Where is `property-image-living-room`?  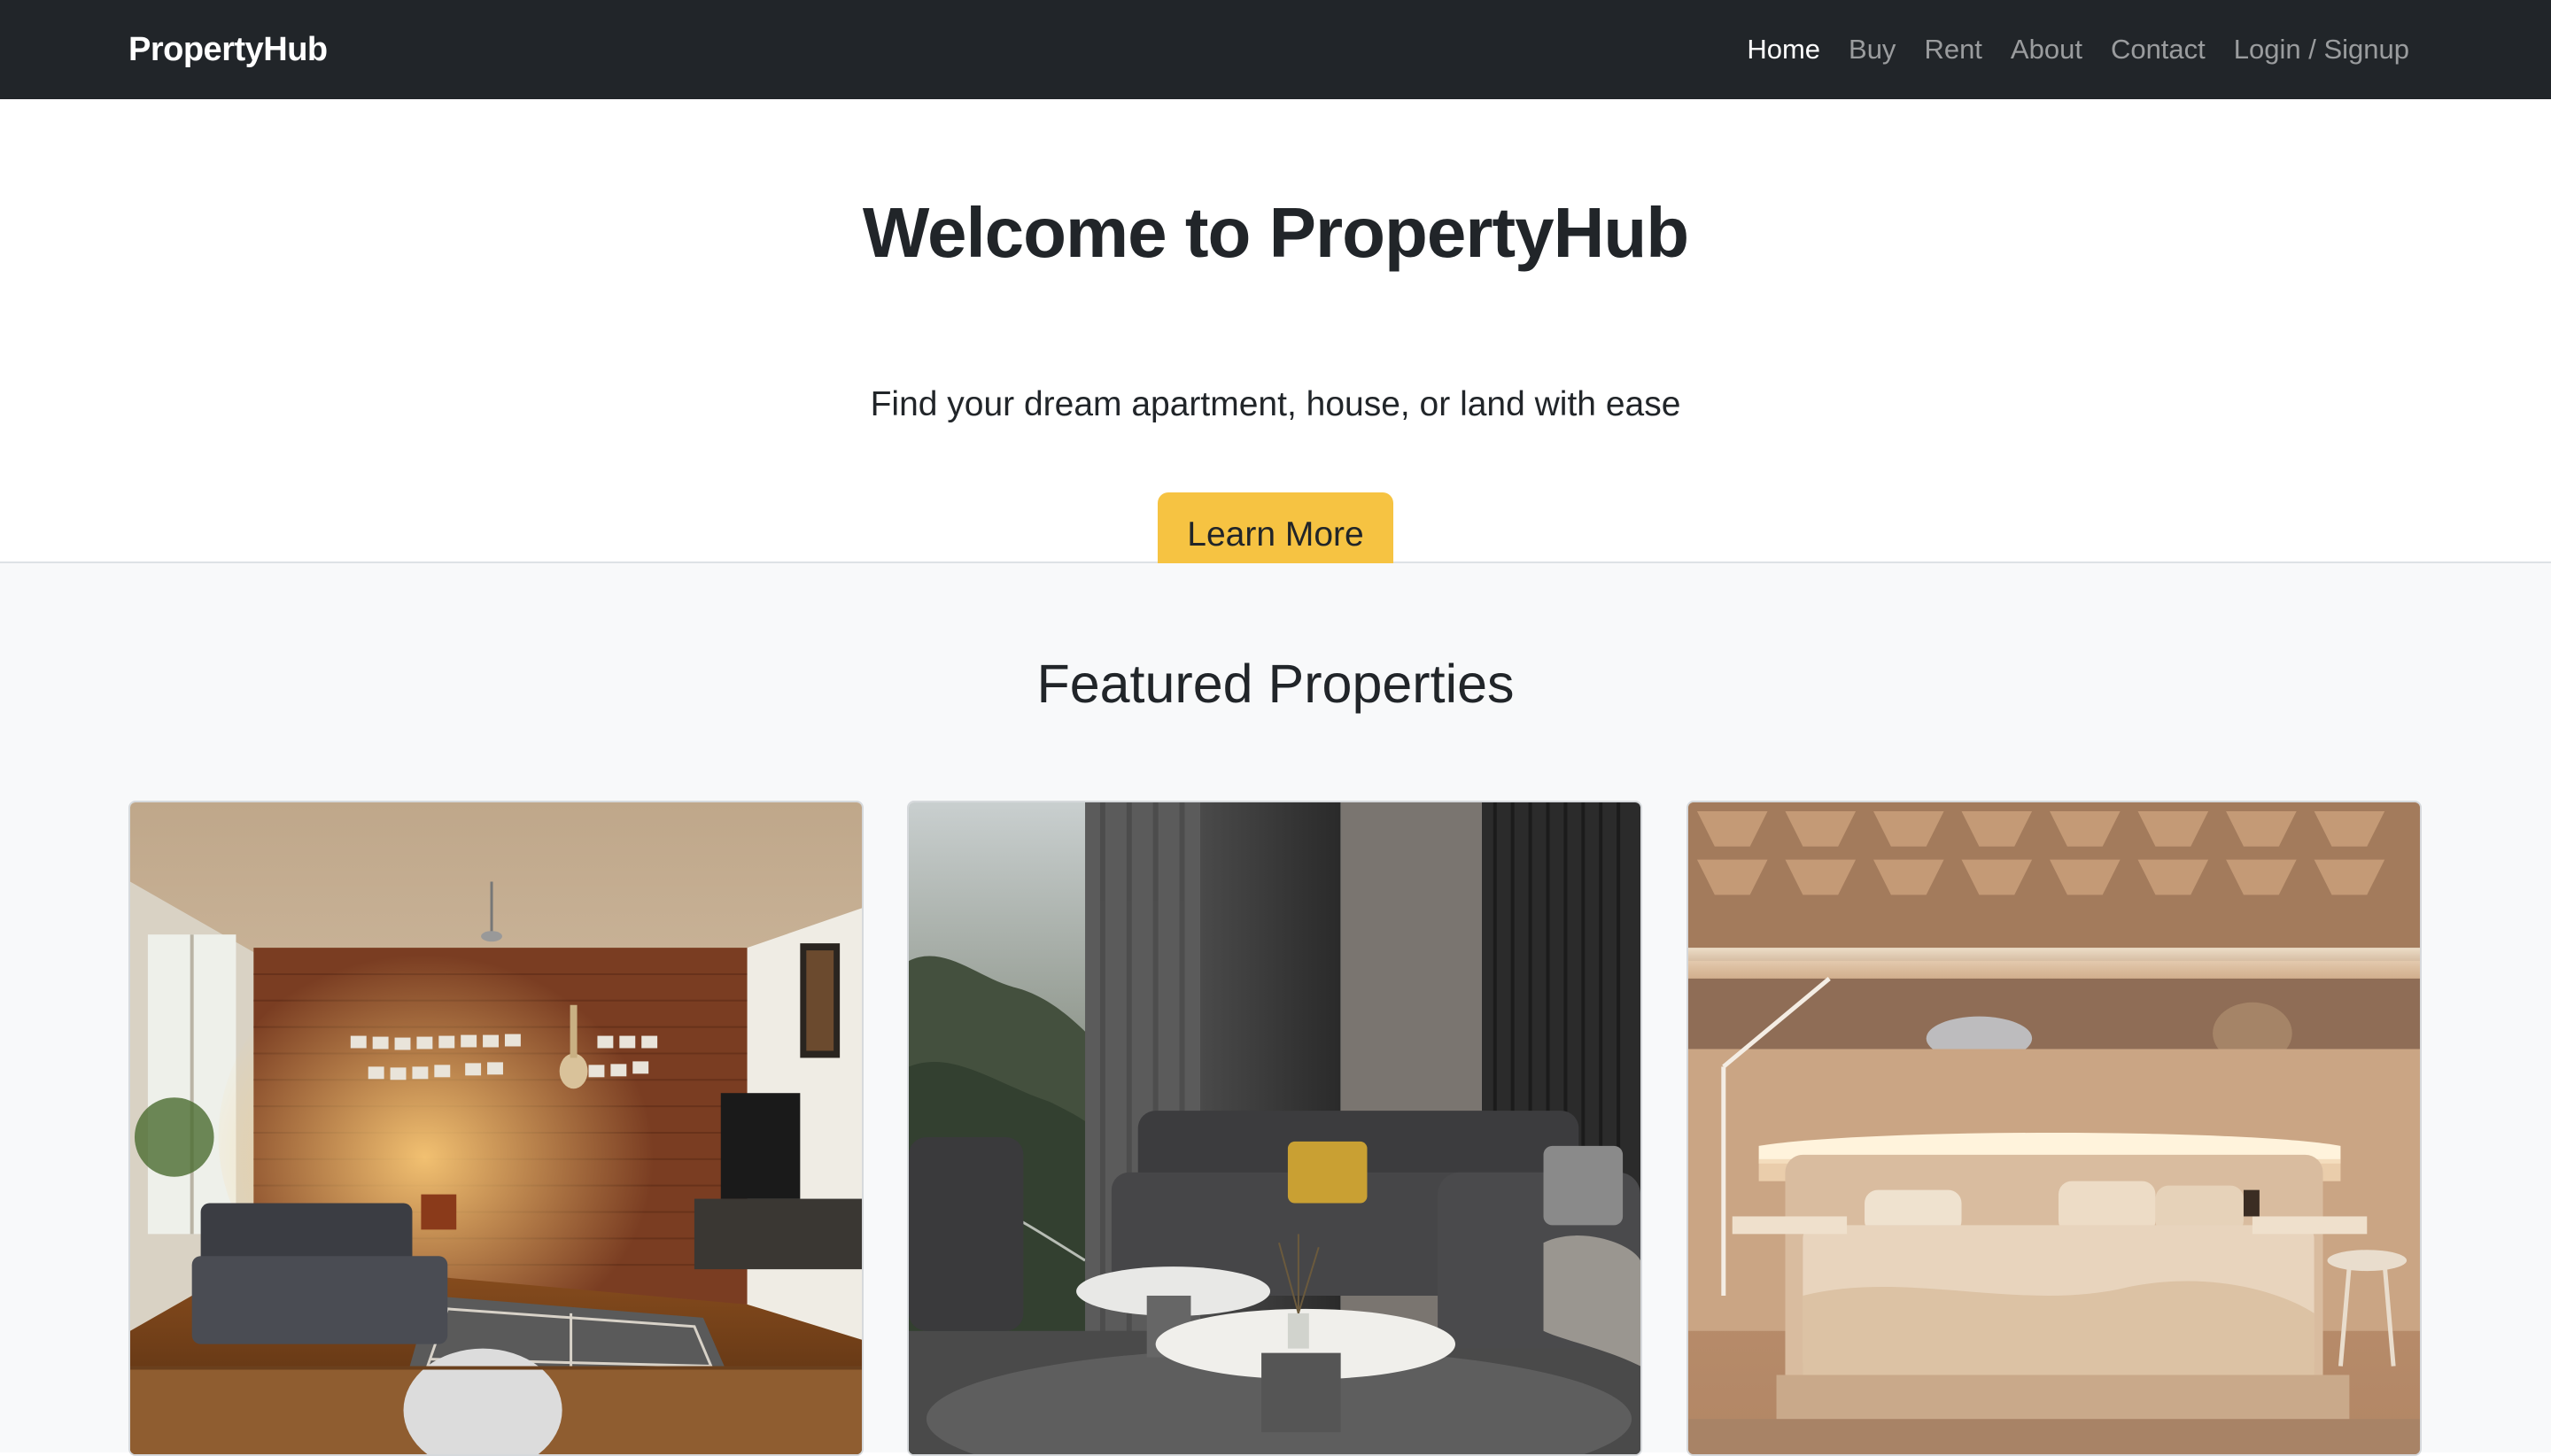 property-image-living-room is located at coordinates (496, 1128).